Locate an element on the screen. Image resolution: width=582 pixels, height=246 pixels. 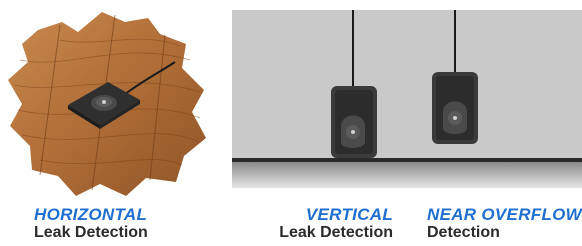
floor-edge is located at coordinates (407, 160).